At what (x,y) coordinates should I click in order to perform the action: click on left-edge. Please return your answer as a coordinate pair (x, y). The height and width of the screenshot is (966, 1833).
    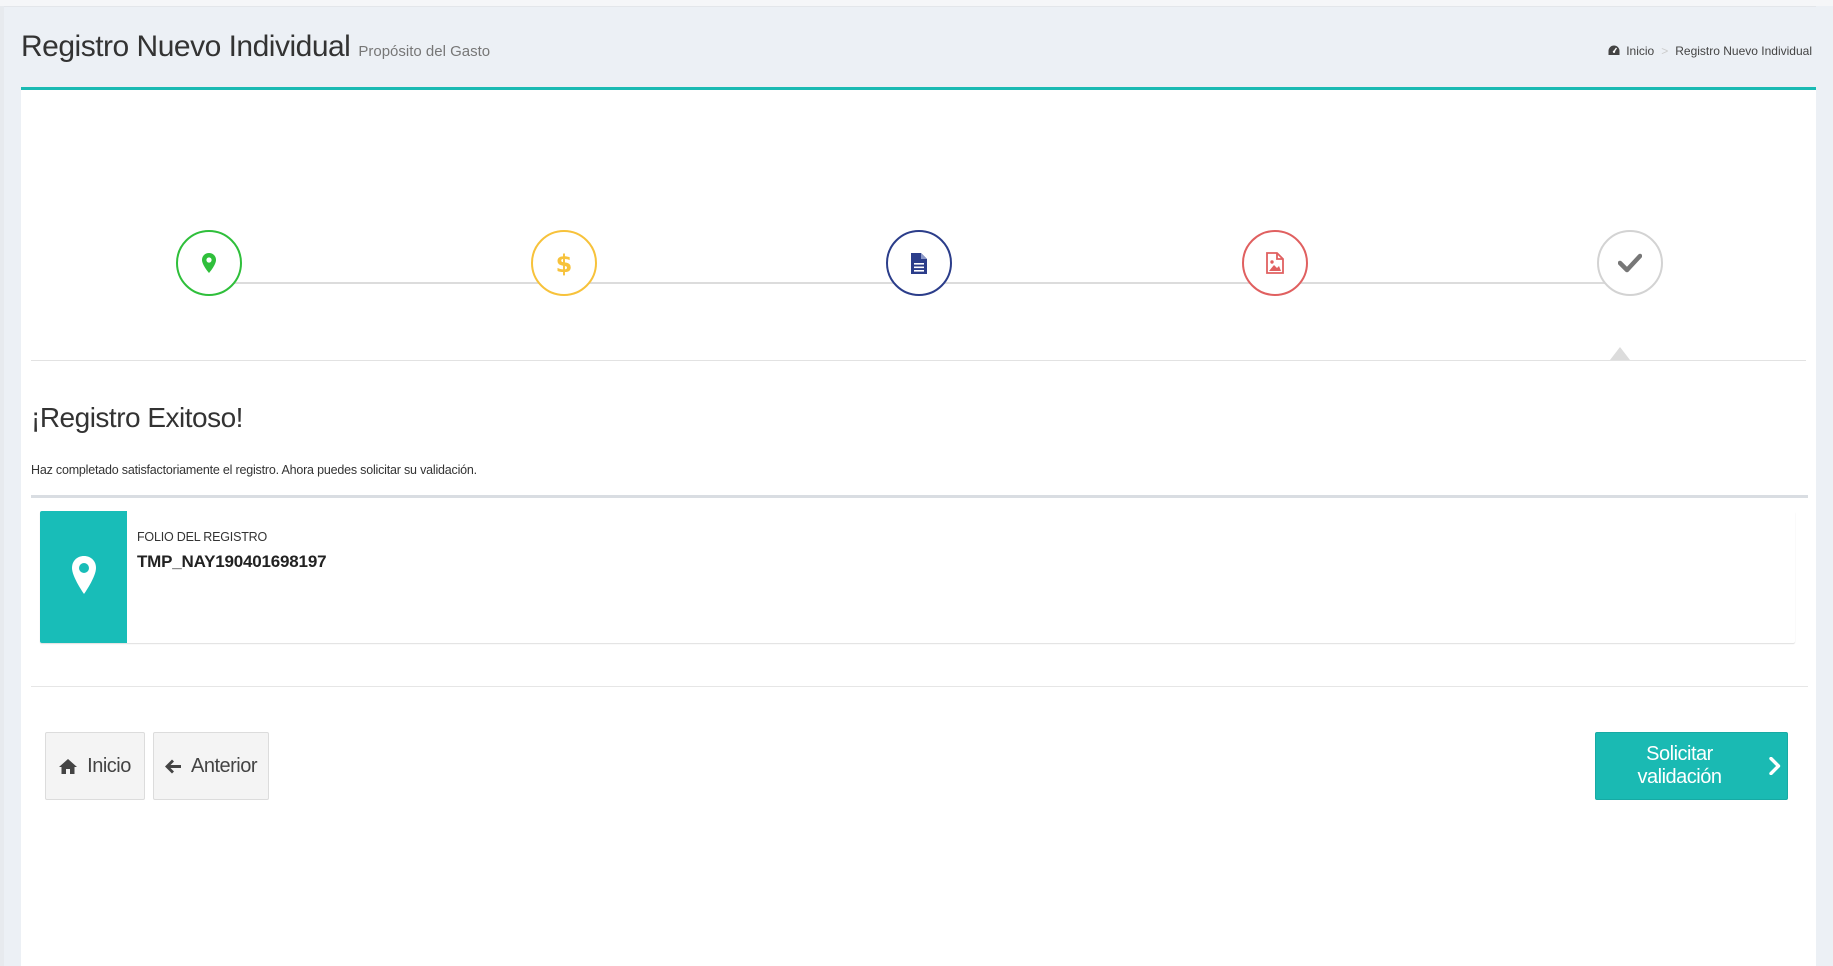
    Looking at the image, I should click on (2, 486).